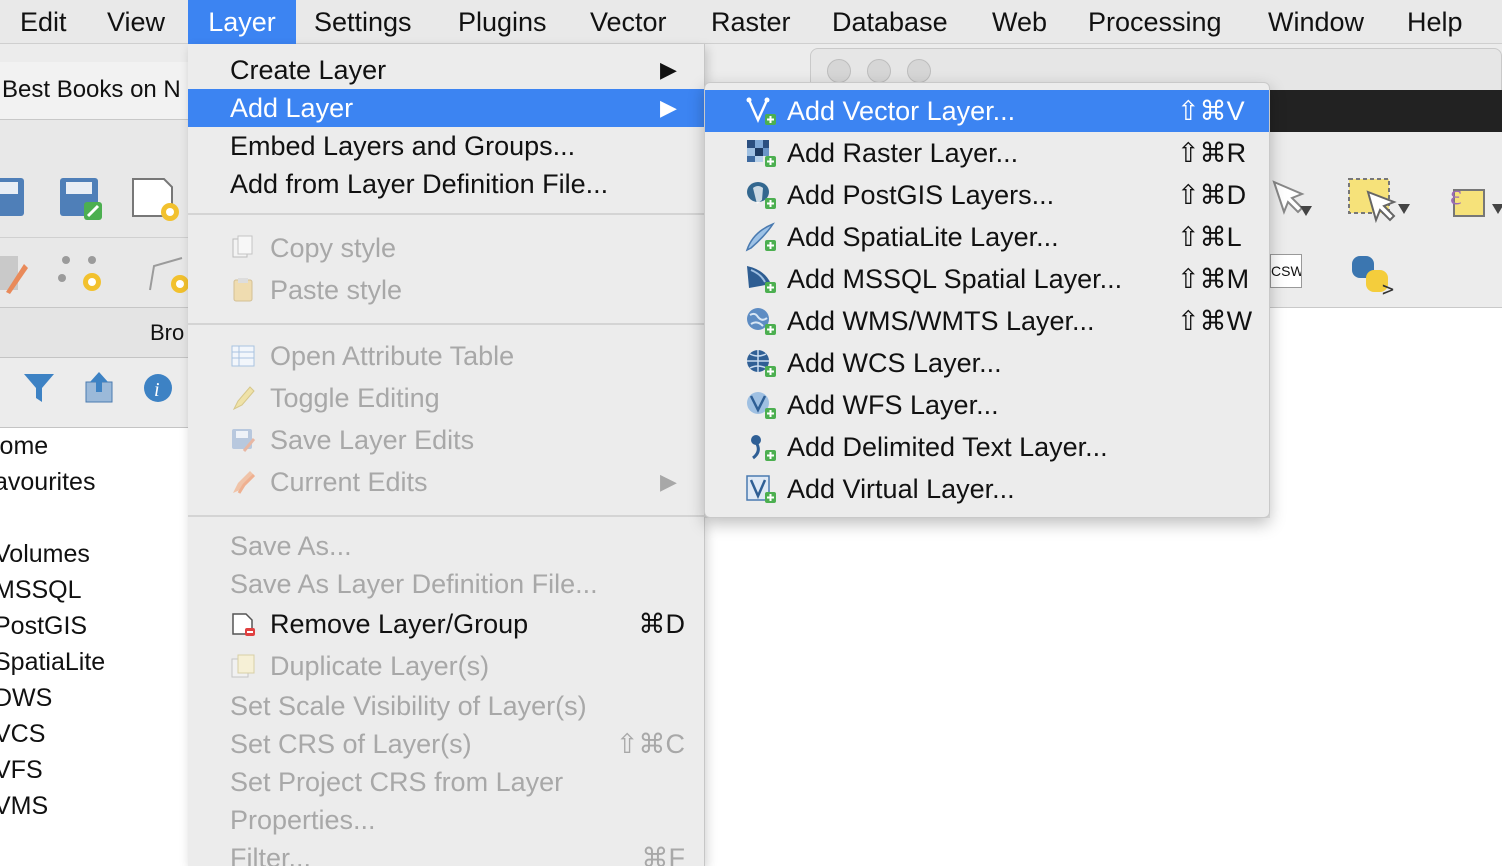 This screenshot has height=866, width=1502. Describe the element at coordinates (15, 274) in the screenshot. I see `toggle-editing-bg-icon` at that location.